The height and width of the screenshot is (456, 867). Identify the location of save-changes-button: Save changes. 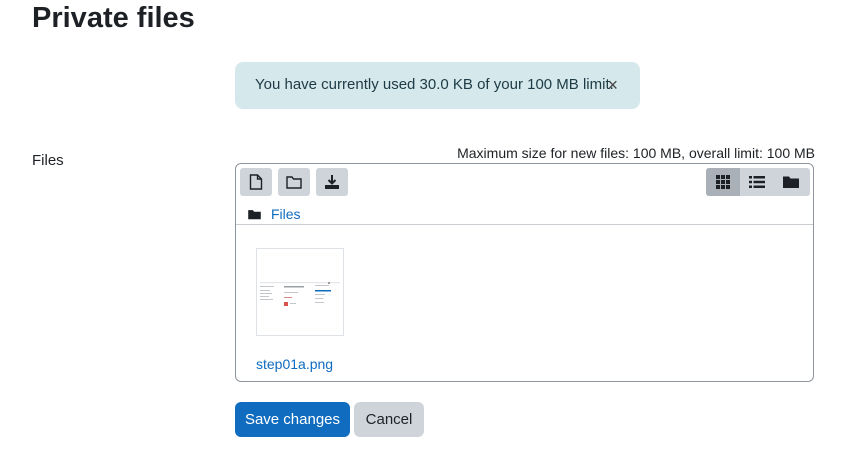
(292, 419).